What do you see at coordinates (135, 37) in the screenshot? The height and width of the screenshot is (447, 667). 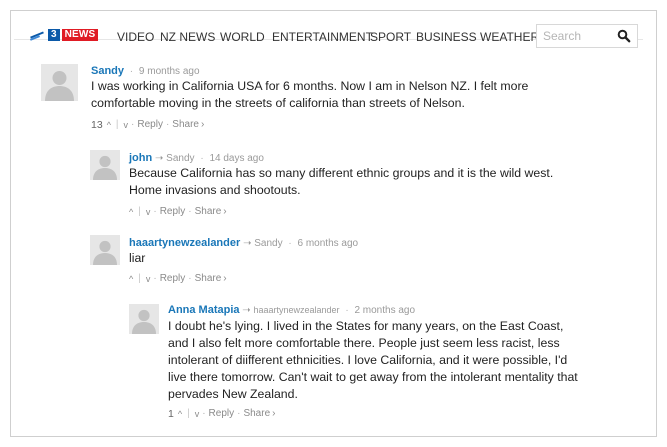 I see `nav-video: VIDEO` at bounding box center [135, 37].